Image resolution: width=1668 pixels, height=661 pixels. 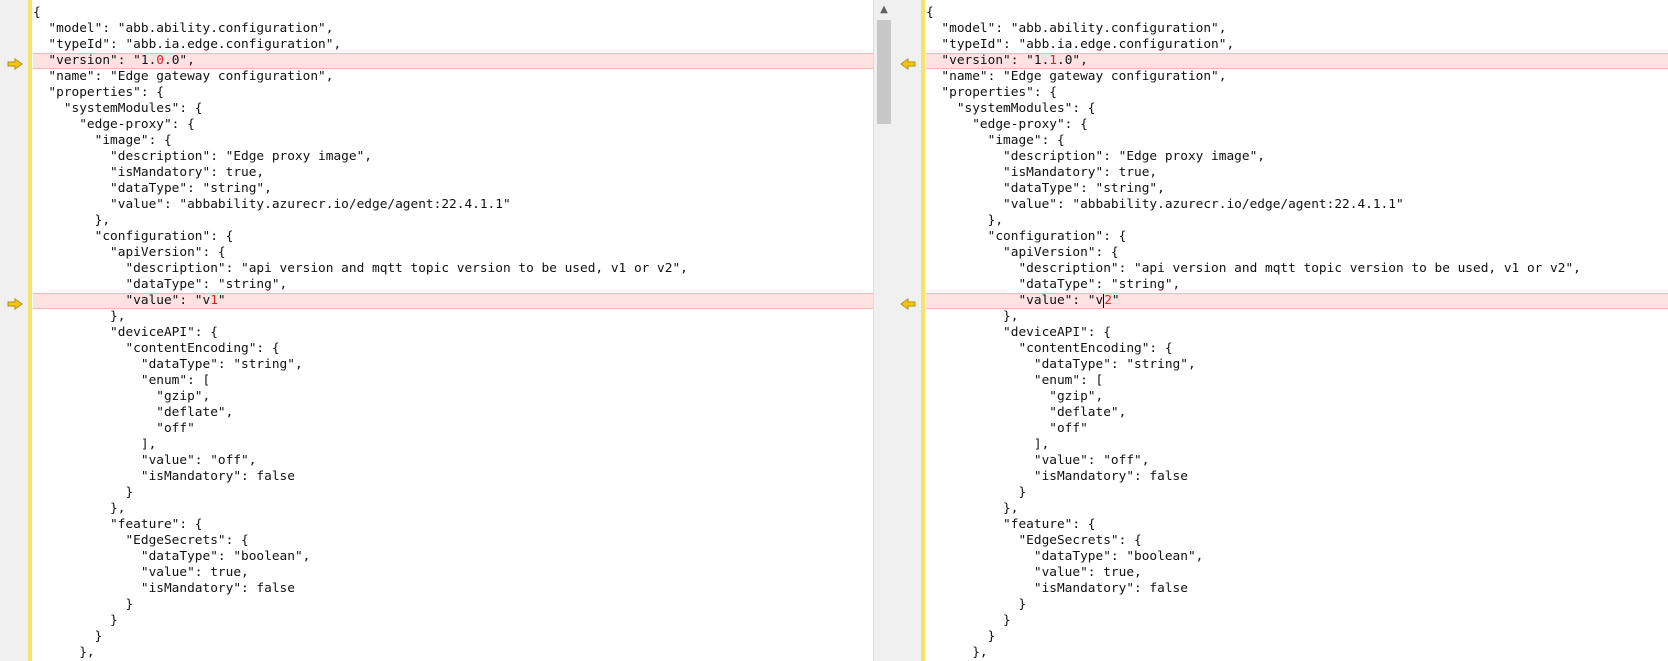 What do you see at coordinates (221, 300) in the screenshot?
I see `code-text-tail: "` at bounding box center [221, 300].